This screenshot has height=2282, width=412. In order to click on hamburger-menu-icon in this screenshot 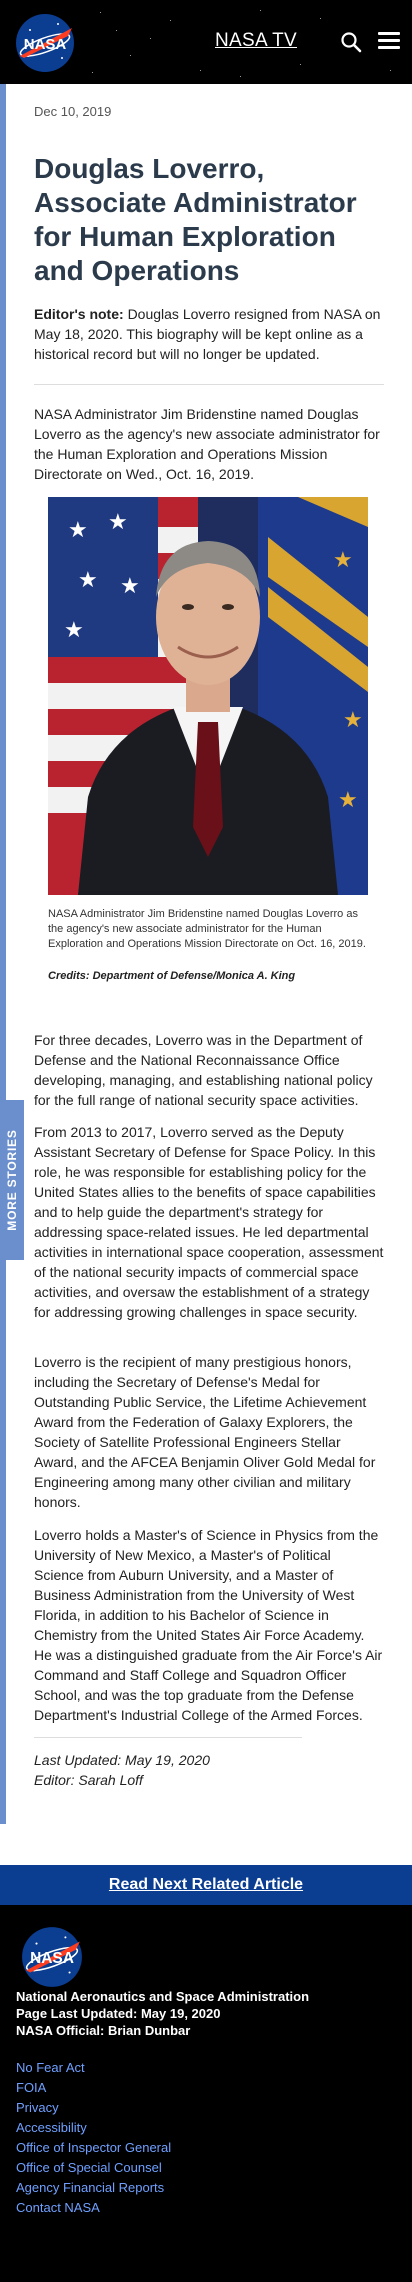, I will do `click(389, 40)`.